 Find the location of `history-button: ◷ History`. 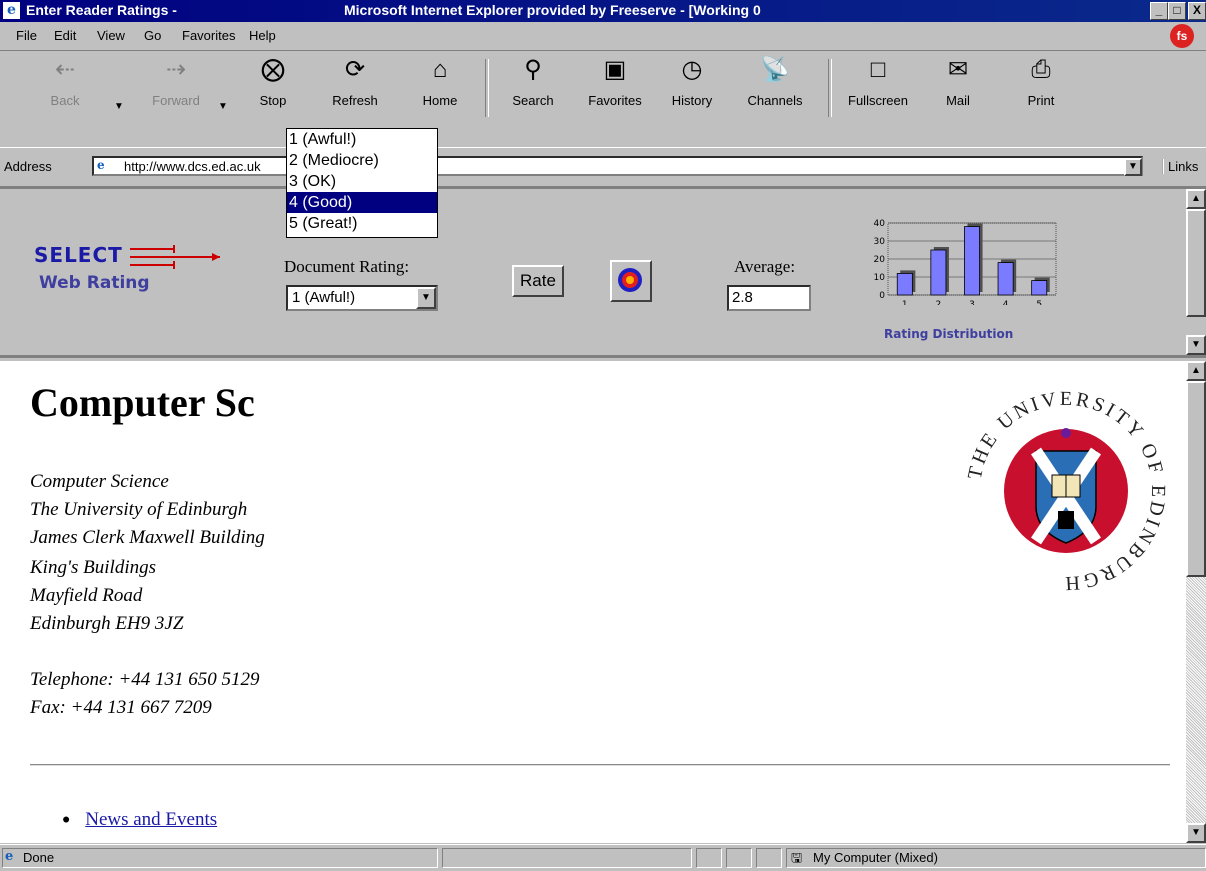

history-button: ◷ History is located at coordinates (692, 101).